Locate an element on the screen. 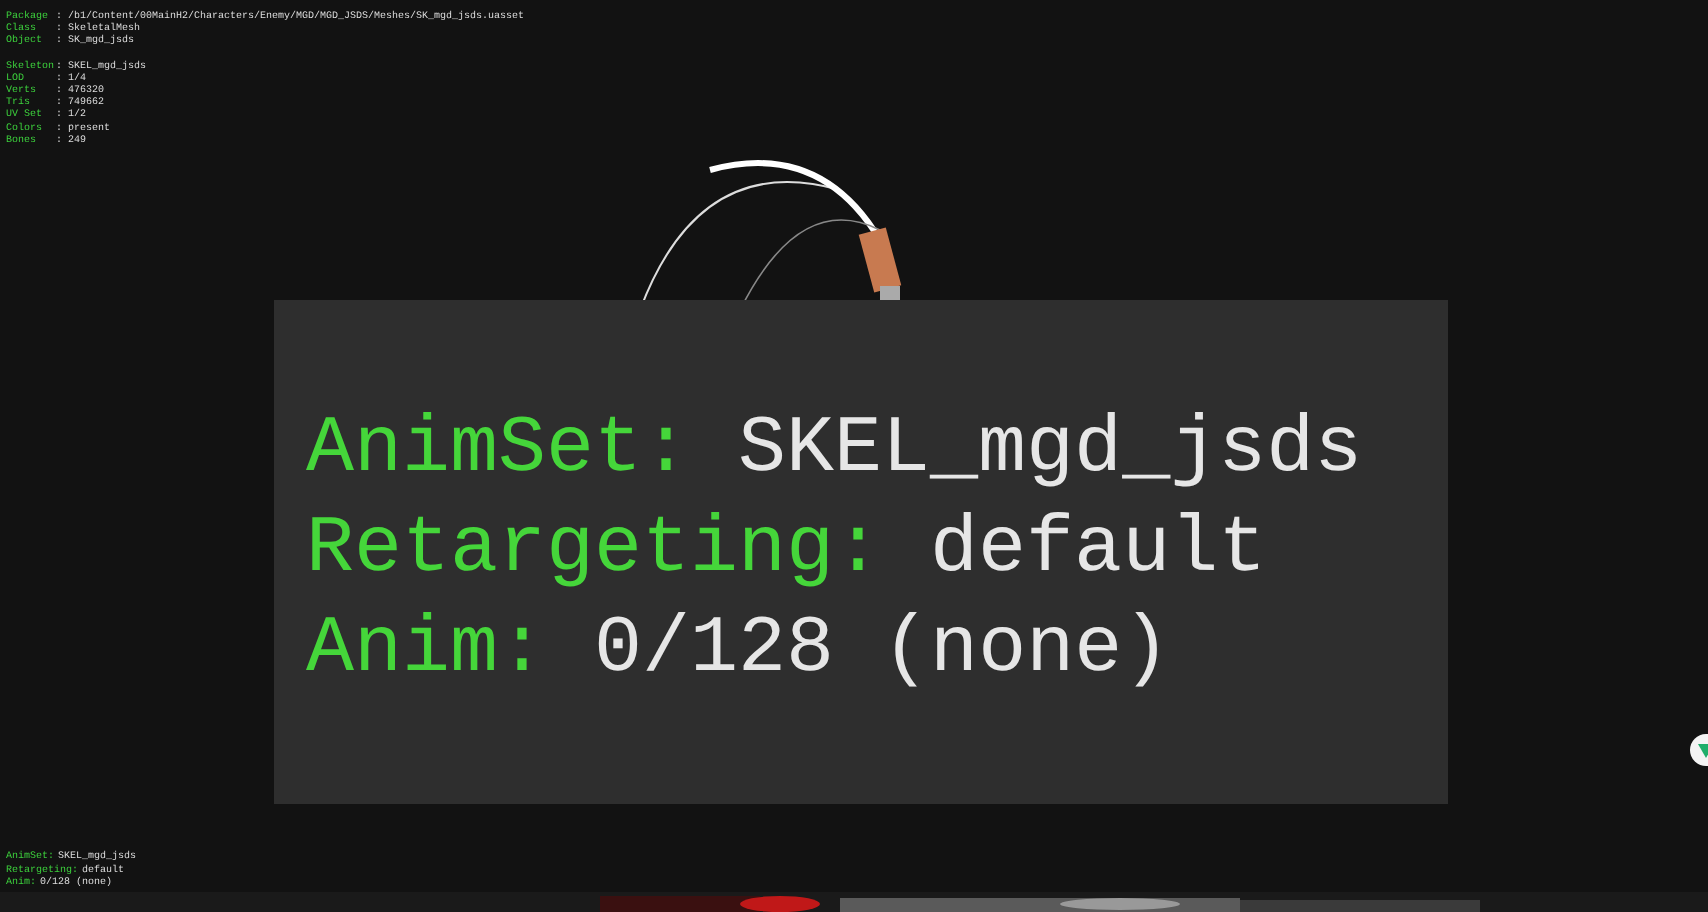  anim-label: AnimSet: is located at coordinates (498, 452).